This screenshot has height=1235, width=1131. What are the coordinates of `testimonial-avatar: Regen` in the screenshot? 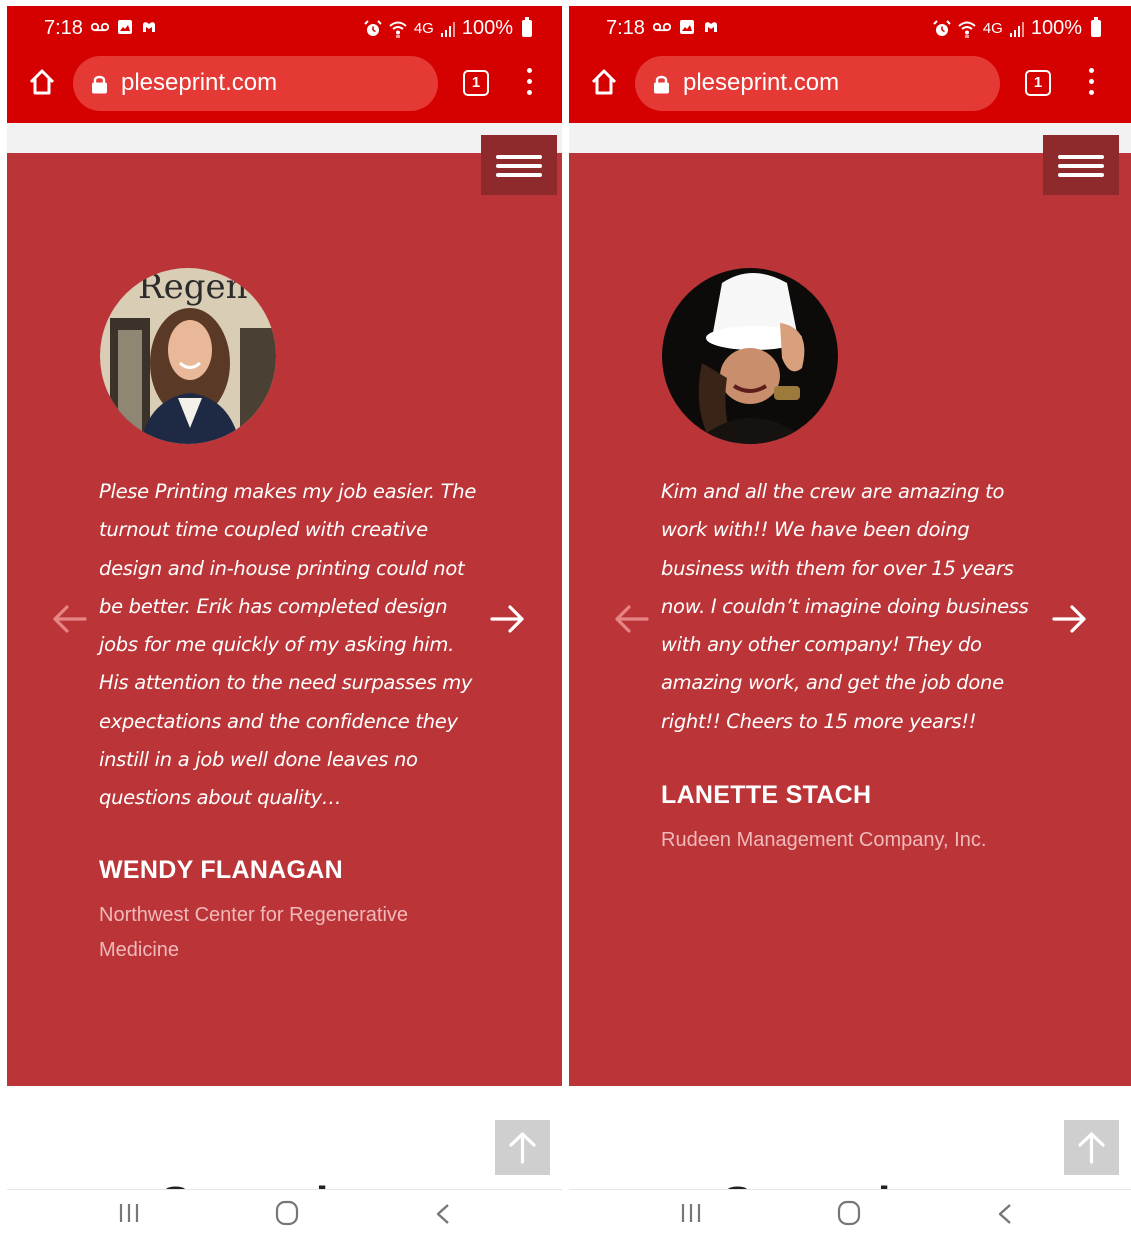 It's located at (188, 356).